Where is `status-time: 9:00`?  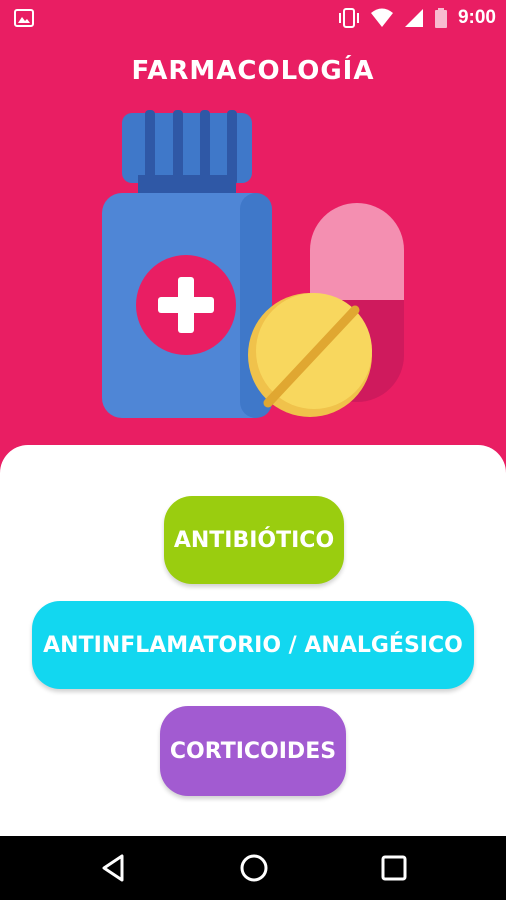 status-time: 9:00 is located at coordinates (476, 17).